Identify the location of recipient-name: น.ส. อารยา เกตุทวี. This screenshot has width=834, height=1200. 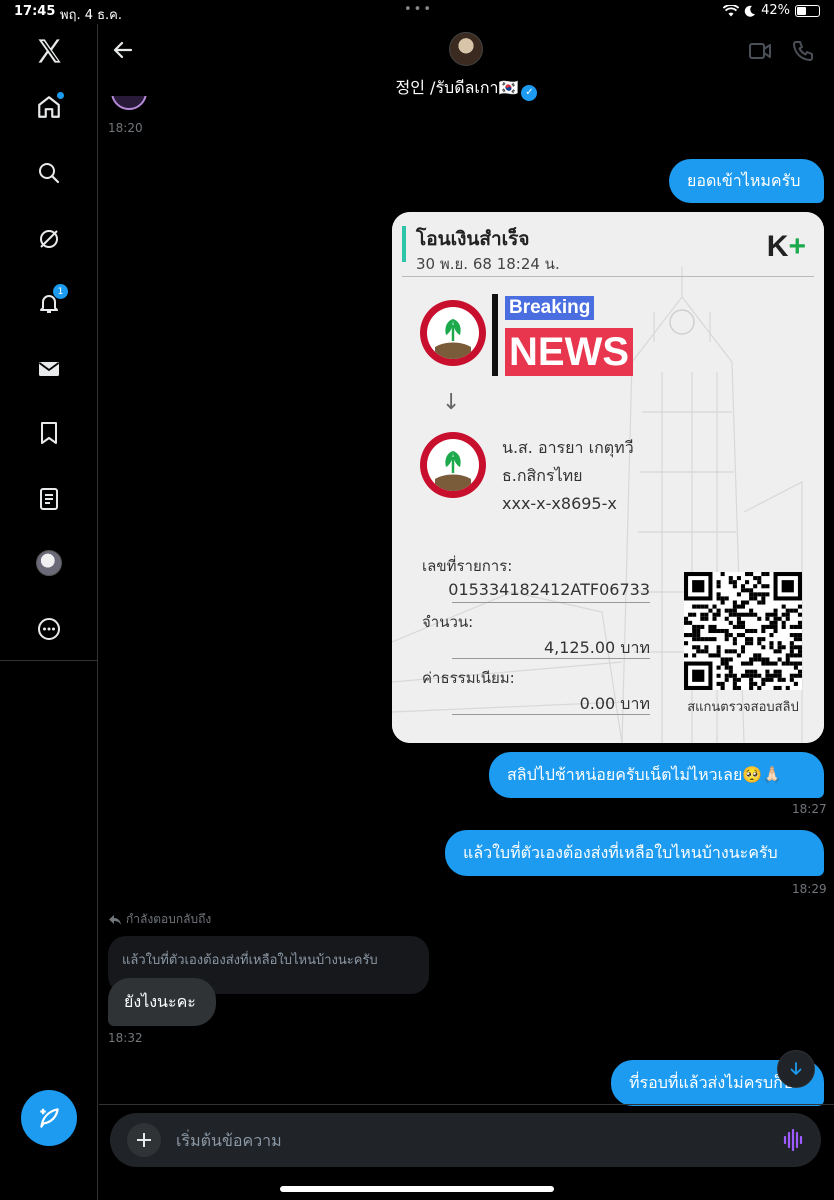
(568, 447).